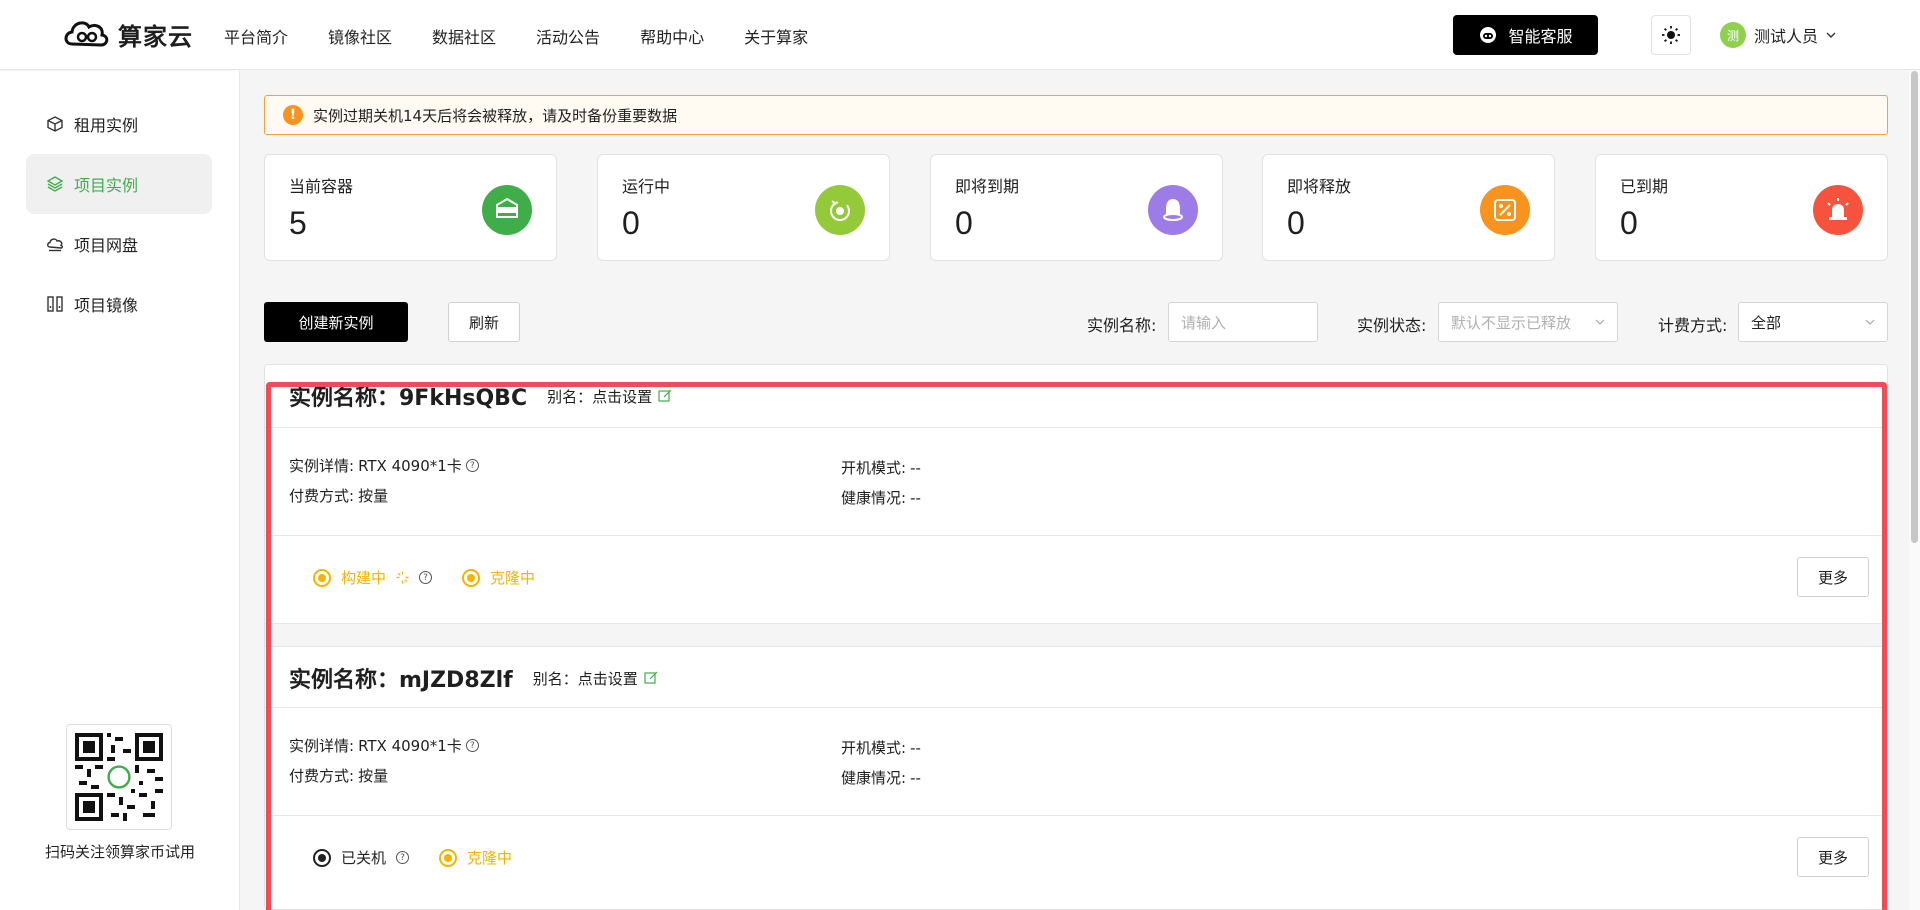  What do you see at coordinates (55, 124) in the screenshot?
I see `cube-icon` at bounding box center [55, 124].